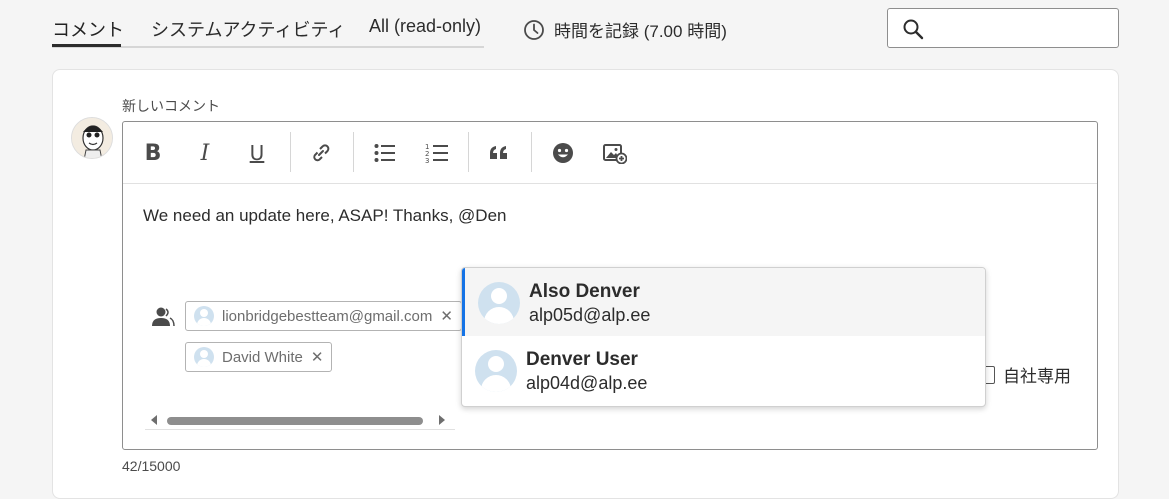  I want to click on emoji-icon, so click(563, 153).